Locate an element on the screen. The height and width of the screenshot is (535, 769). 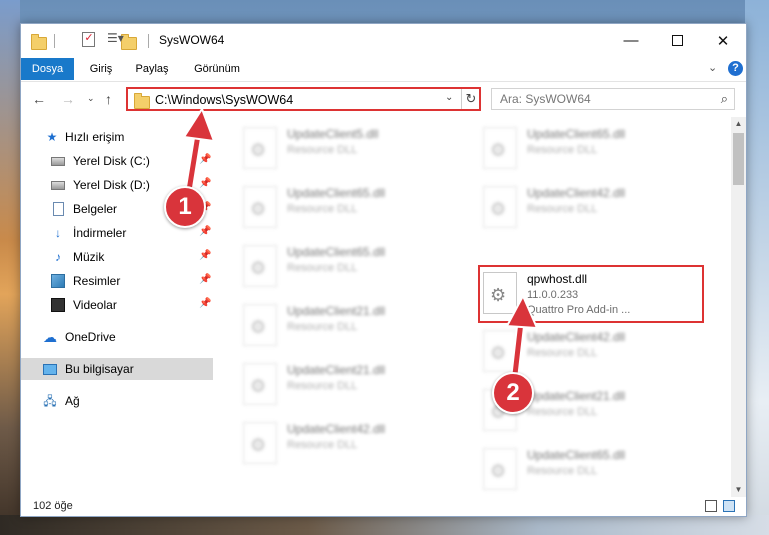
chevron-down-icon: ⌄ is located at coordinates (449, 97).